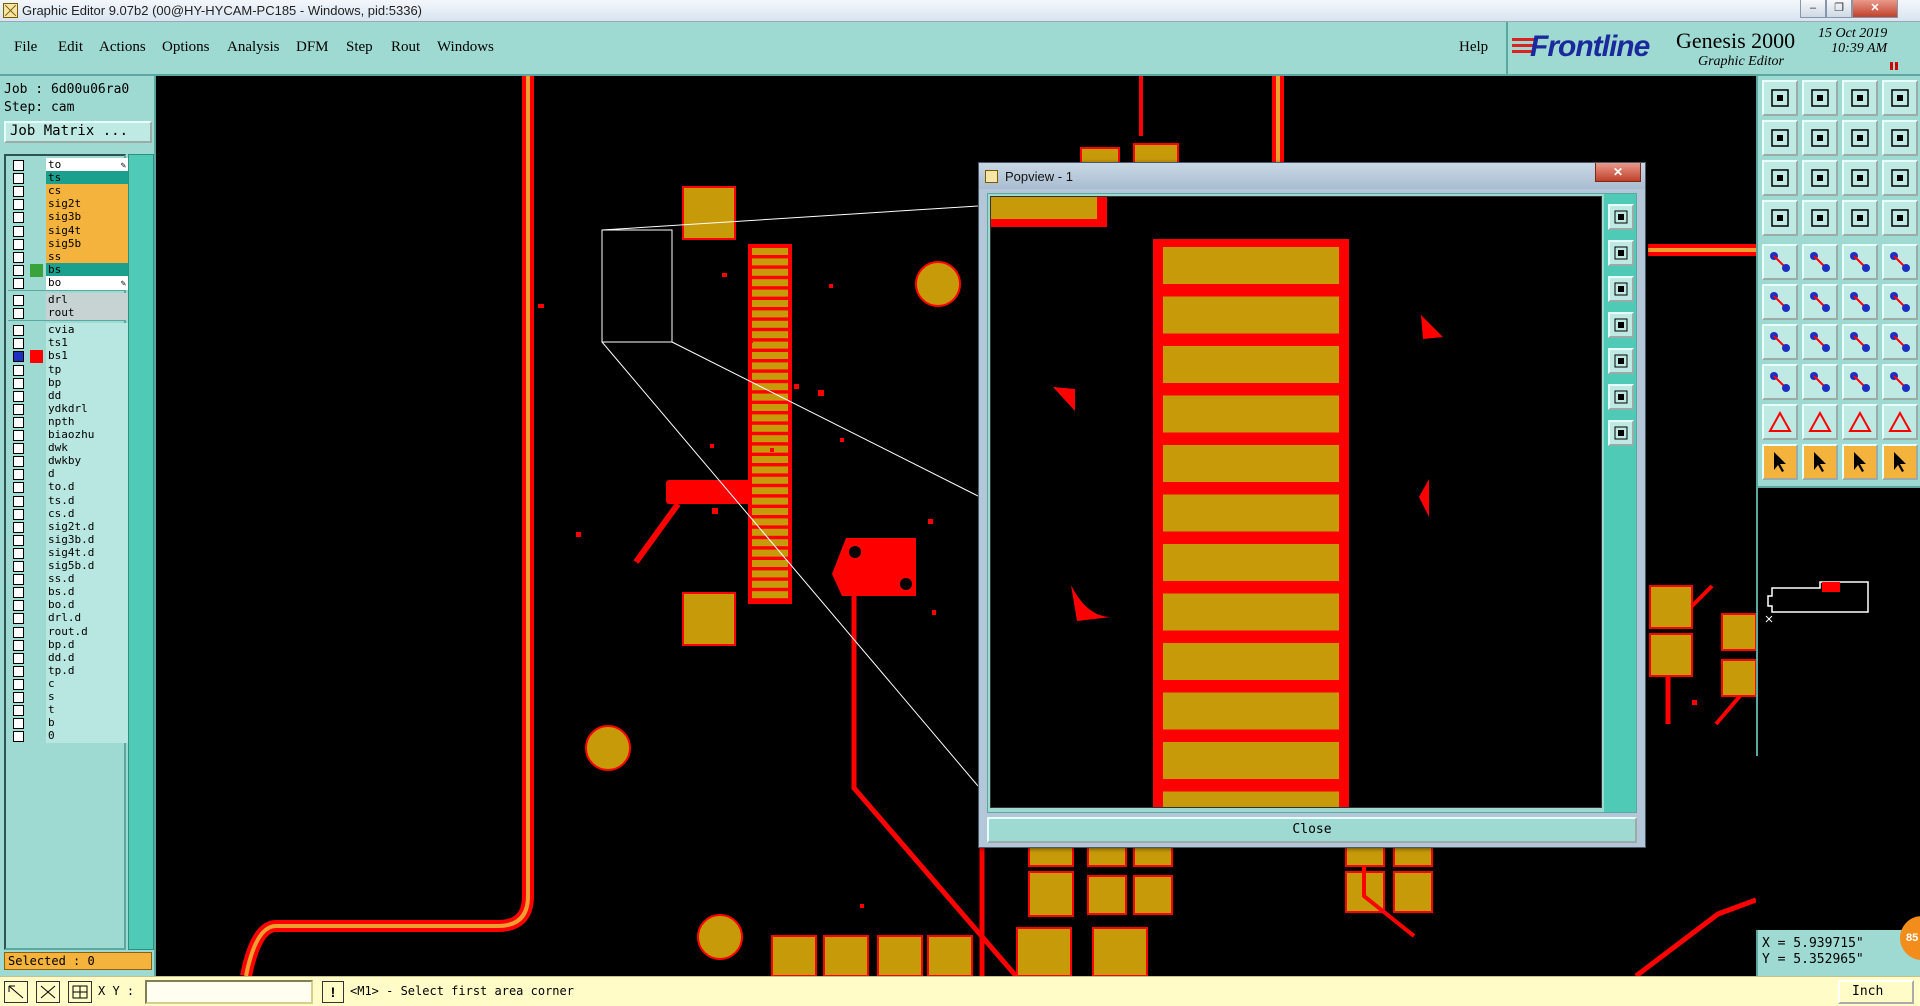 This screenshot has width=1920, height=1006. What do you see at coordinates (88, 343) in the screenshot?
I see `layer-name: ts1` at bounding box center [88, 343].